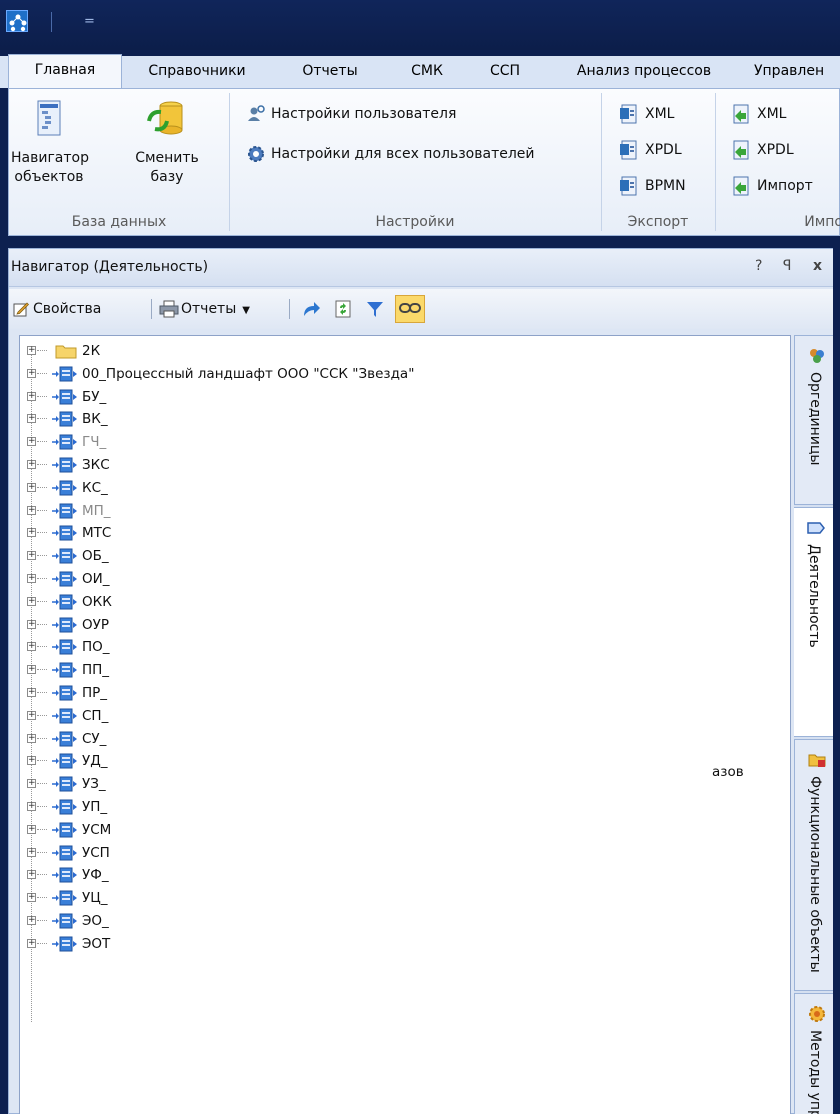 Image resolution: width=840 pixels, height=1114 pixels. Describe the element at coordinates (95, 875) in the screenshot. I see `tree-node-label: УФ_` at that location.